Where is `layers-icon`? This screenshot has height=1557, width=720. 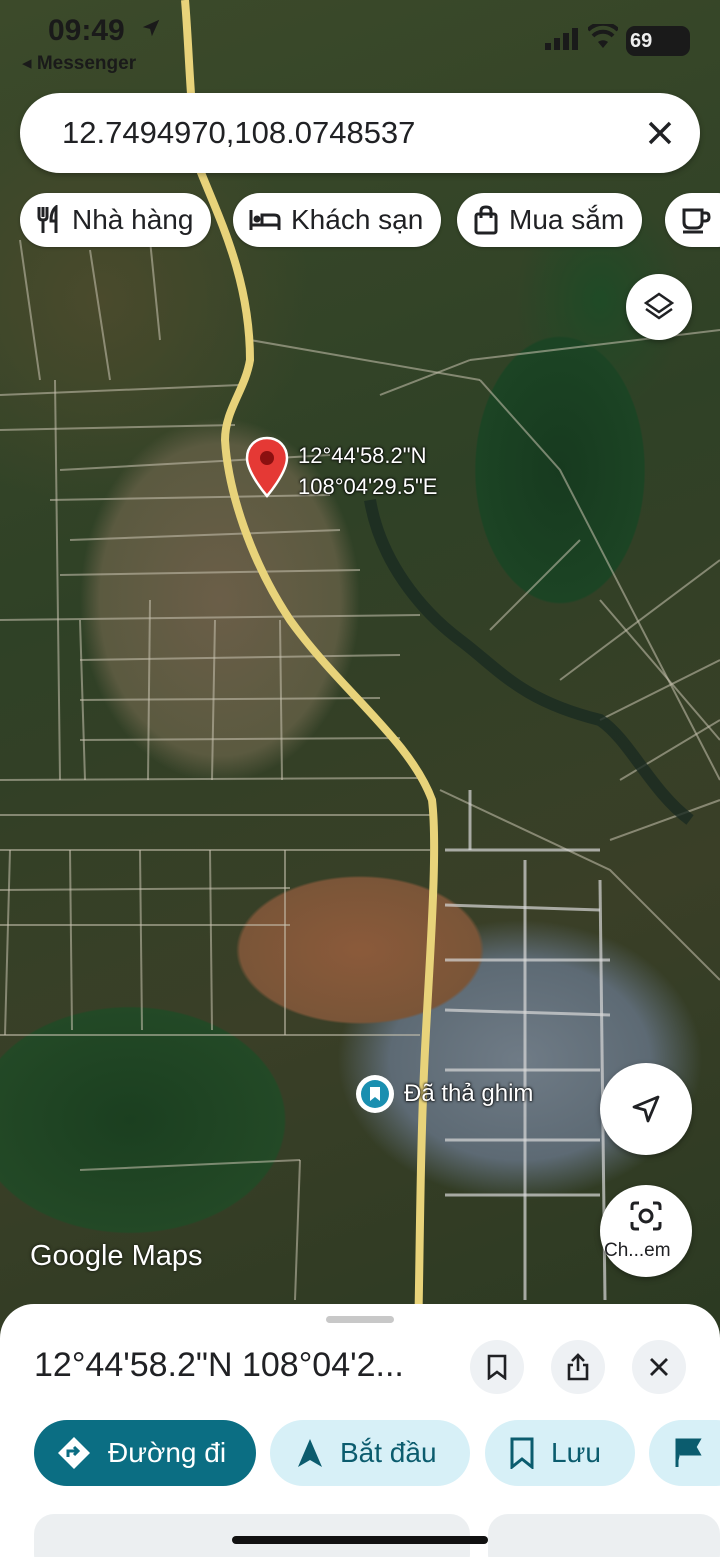
layers-icon is located at coordinates (659, 306).